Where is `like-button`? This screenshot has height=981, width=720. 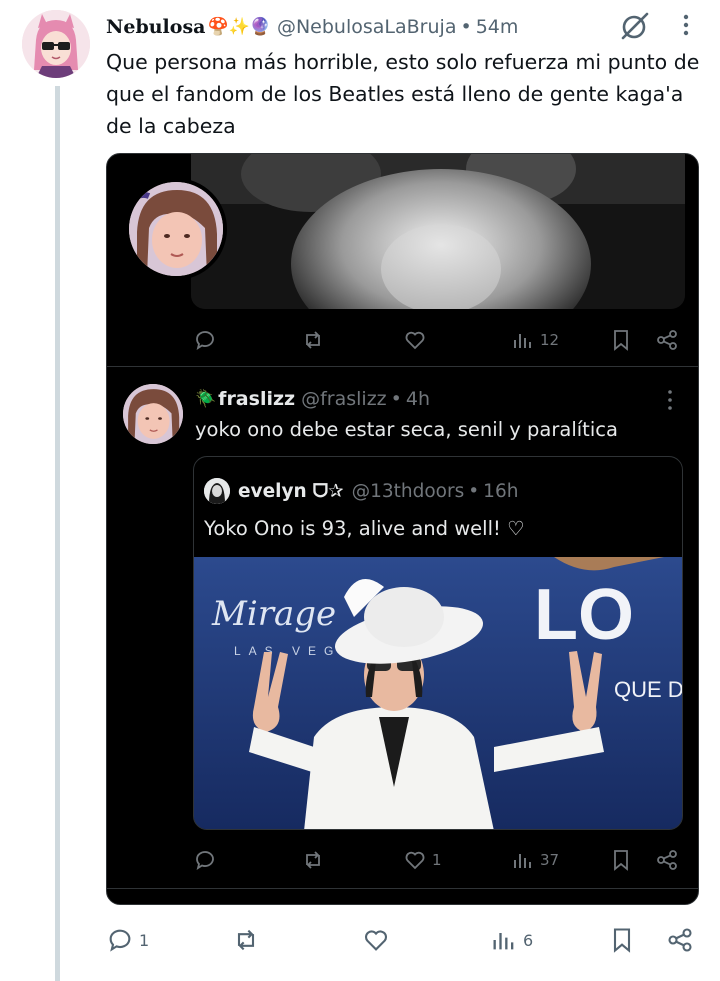 like-button is located at coordinates (378, 940).